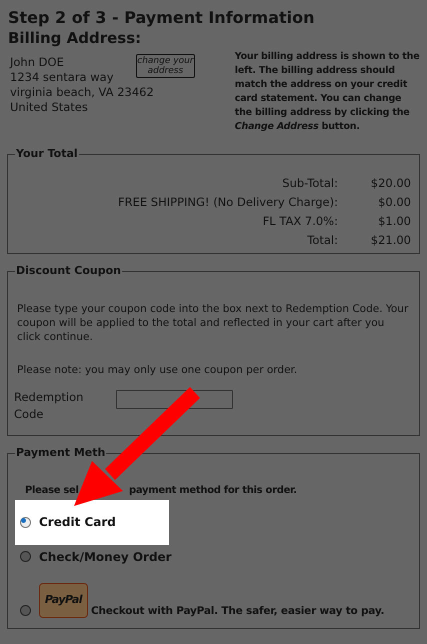  I want to click on paypal-logo: PayPal, so click(63, 600).